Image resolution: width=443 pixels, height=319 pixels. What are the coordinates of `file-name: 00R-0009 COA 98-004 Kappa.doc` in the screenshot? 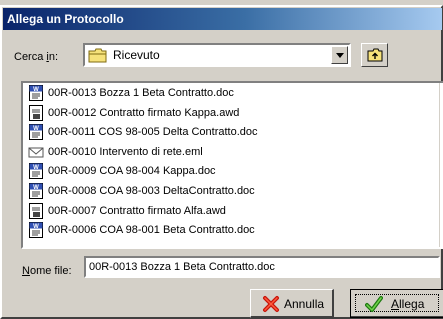 It's located at (132, 171).